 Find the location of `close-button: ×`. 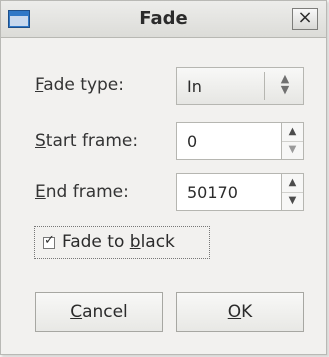

close-button: × is located at coordinates (305, 19).